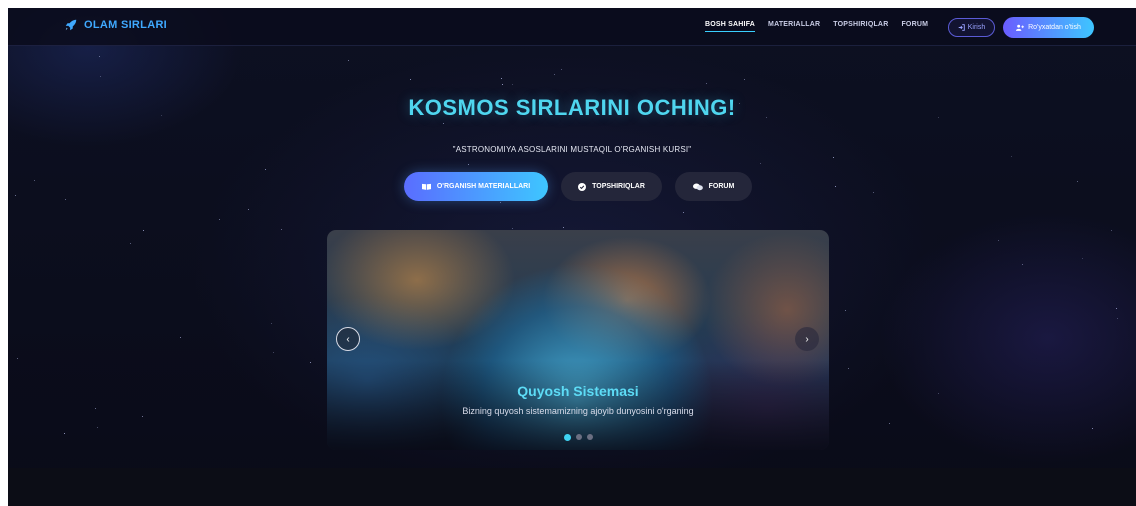  I want to click on nav-link-materials: MATERIALLAR, so click(794, 24).